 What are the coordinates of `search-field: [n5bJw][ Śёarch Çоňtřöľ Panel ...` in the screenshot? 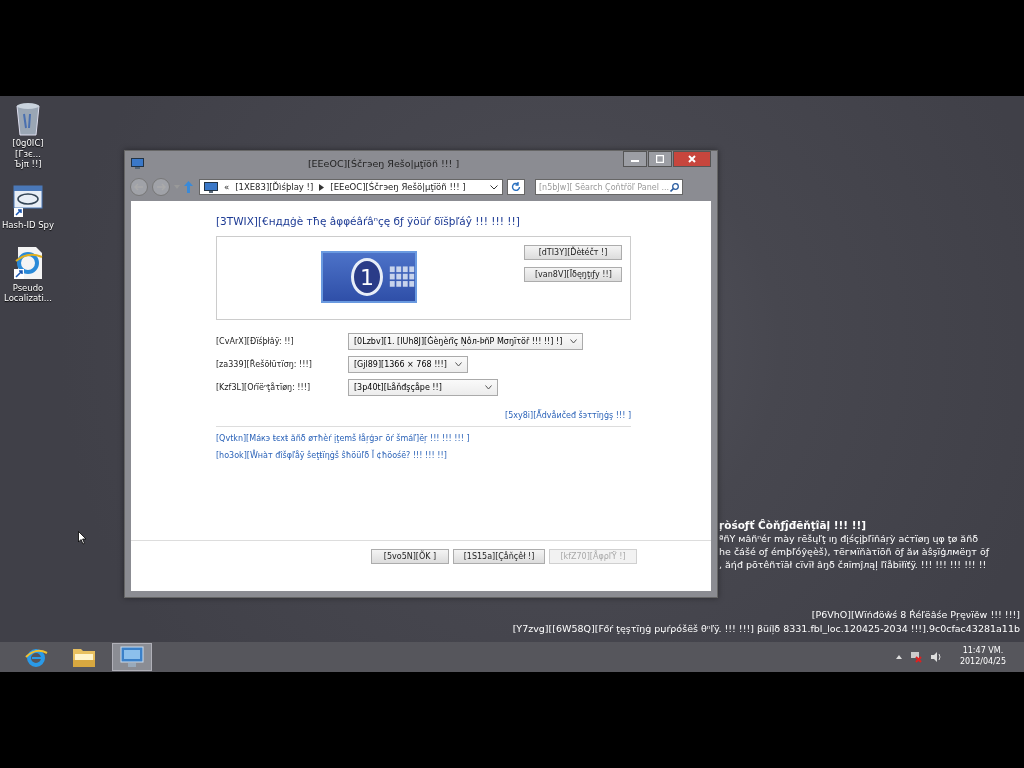 It's located at (609, 187).